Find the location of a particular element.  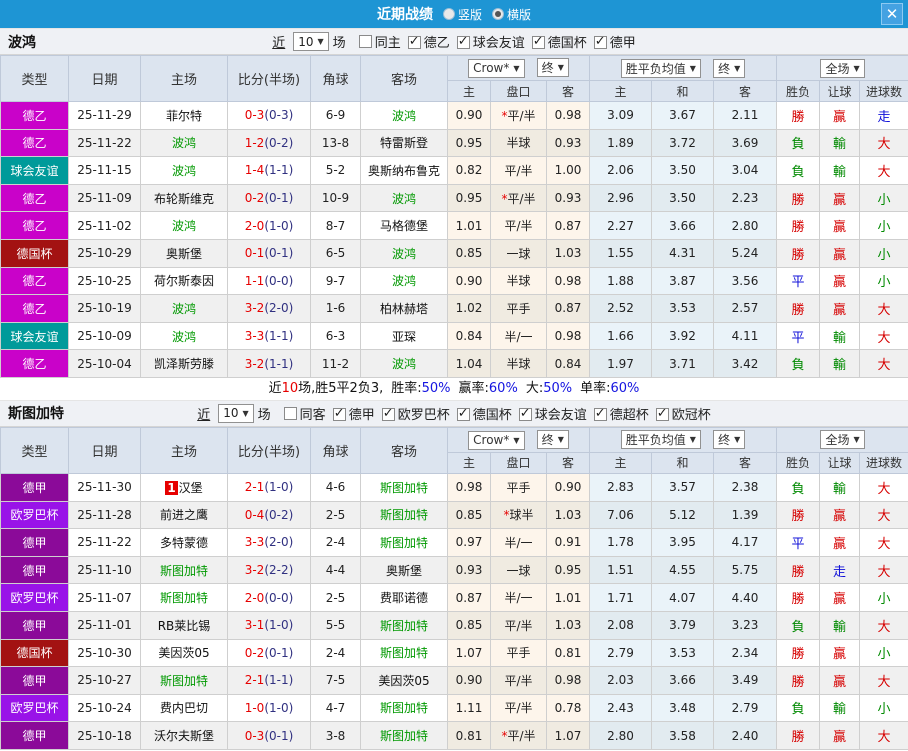

handicap: 平/半 is located at coordinates (518, 680).